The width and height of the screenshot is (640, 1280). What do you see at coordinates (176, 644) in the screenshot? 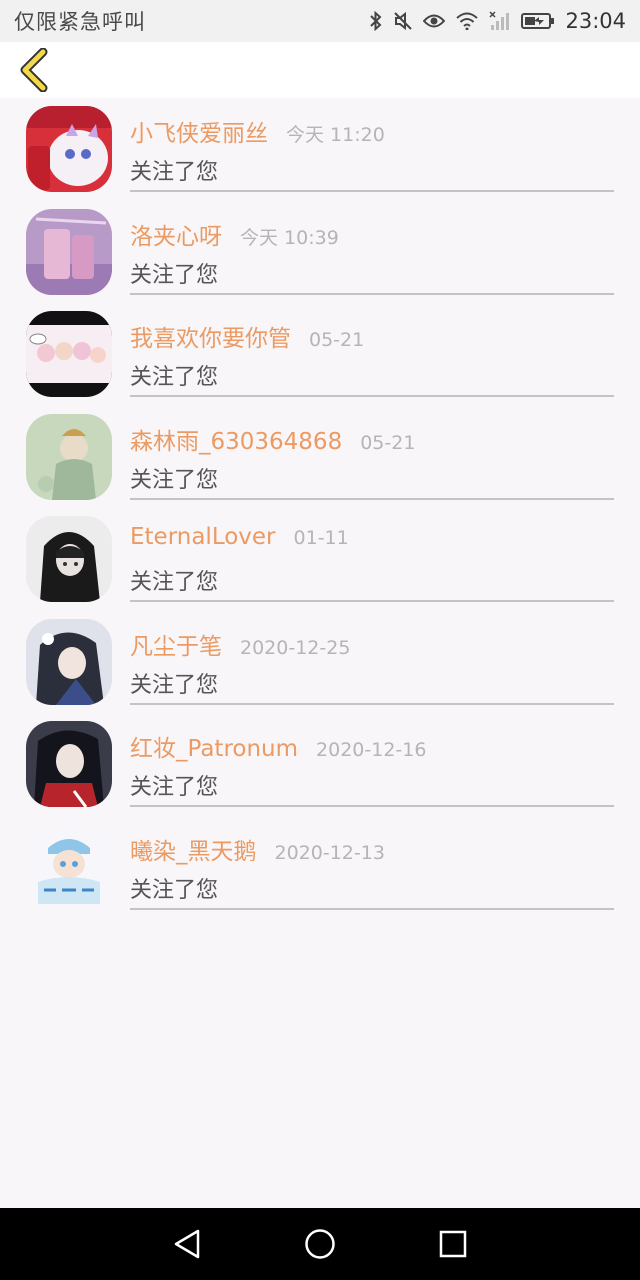
I see `user-name: 凡尘于笔` at bounding box center [176, 644].